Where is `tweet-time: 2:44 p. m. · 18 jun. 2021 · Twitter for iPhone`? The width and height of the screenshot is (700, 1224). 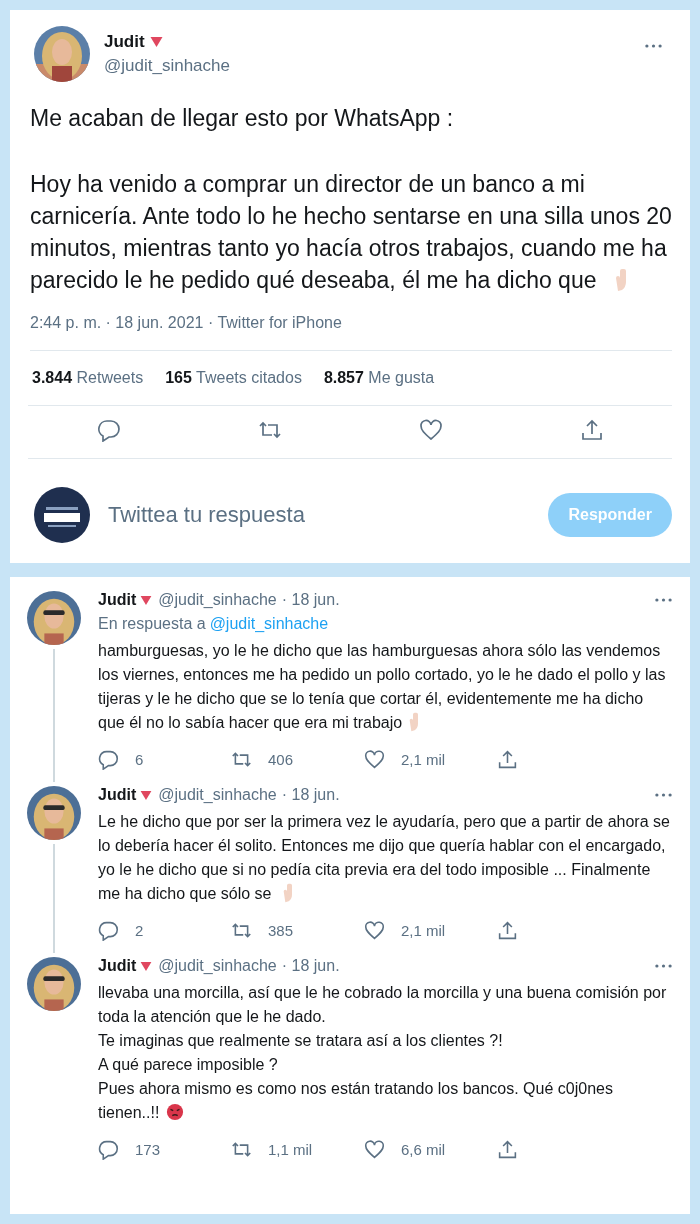
tweet-time: 2:44 p. m. · 18 jun. 2021 · Twitter for iPhone is located at coordinates (351, 332).